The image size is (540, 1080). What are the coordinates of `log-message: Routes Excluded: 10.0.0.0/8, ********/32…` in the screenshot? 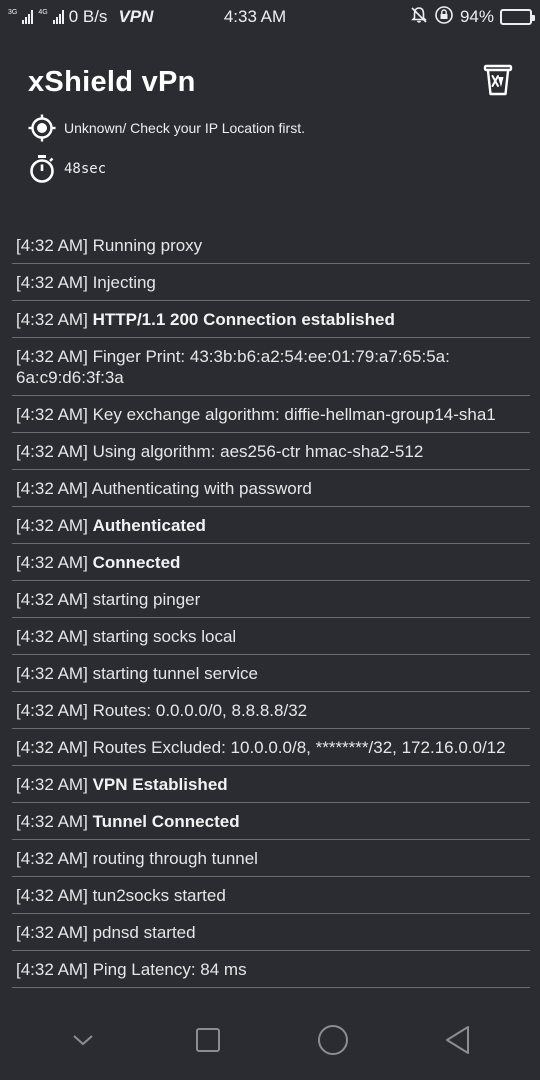 It's located at (299, 747).